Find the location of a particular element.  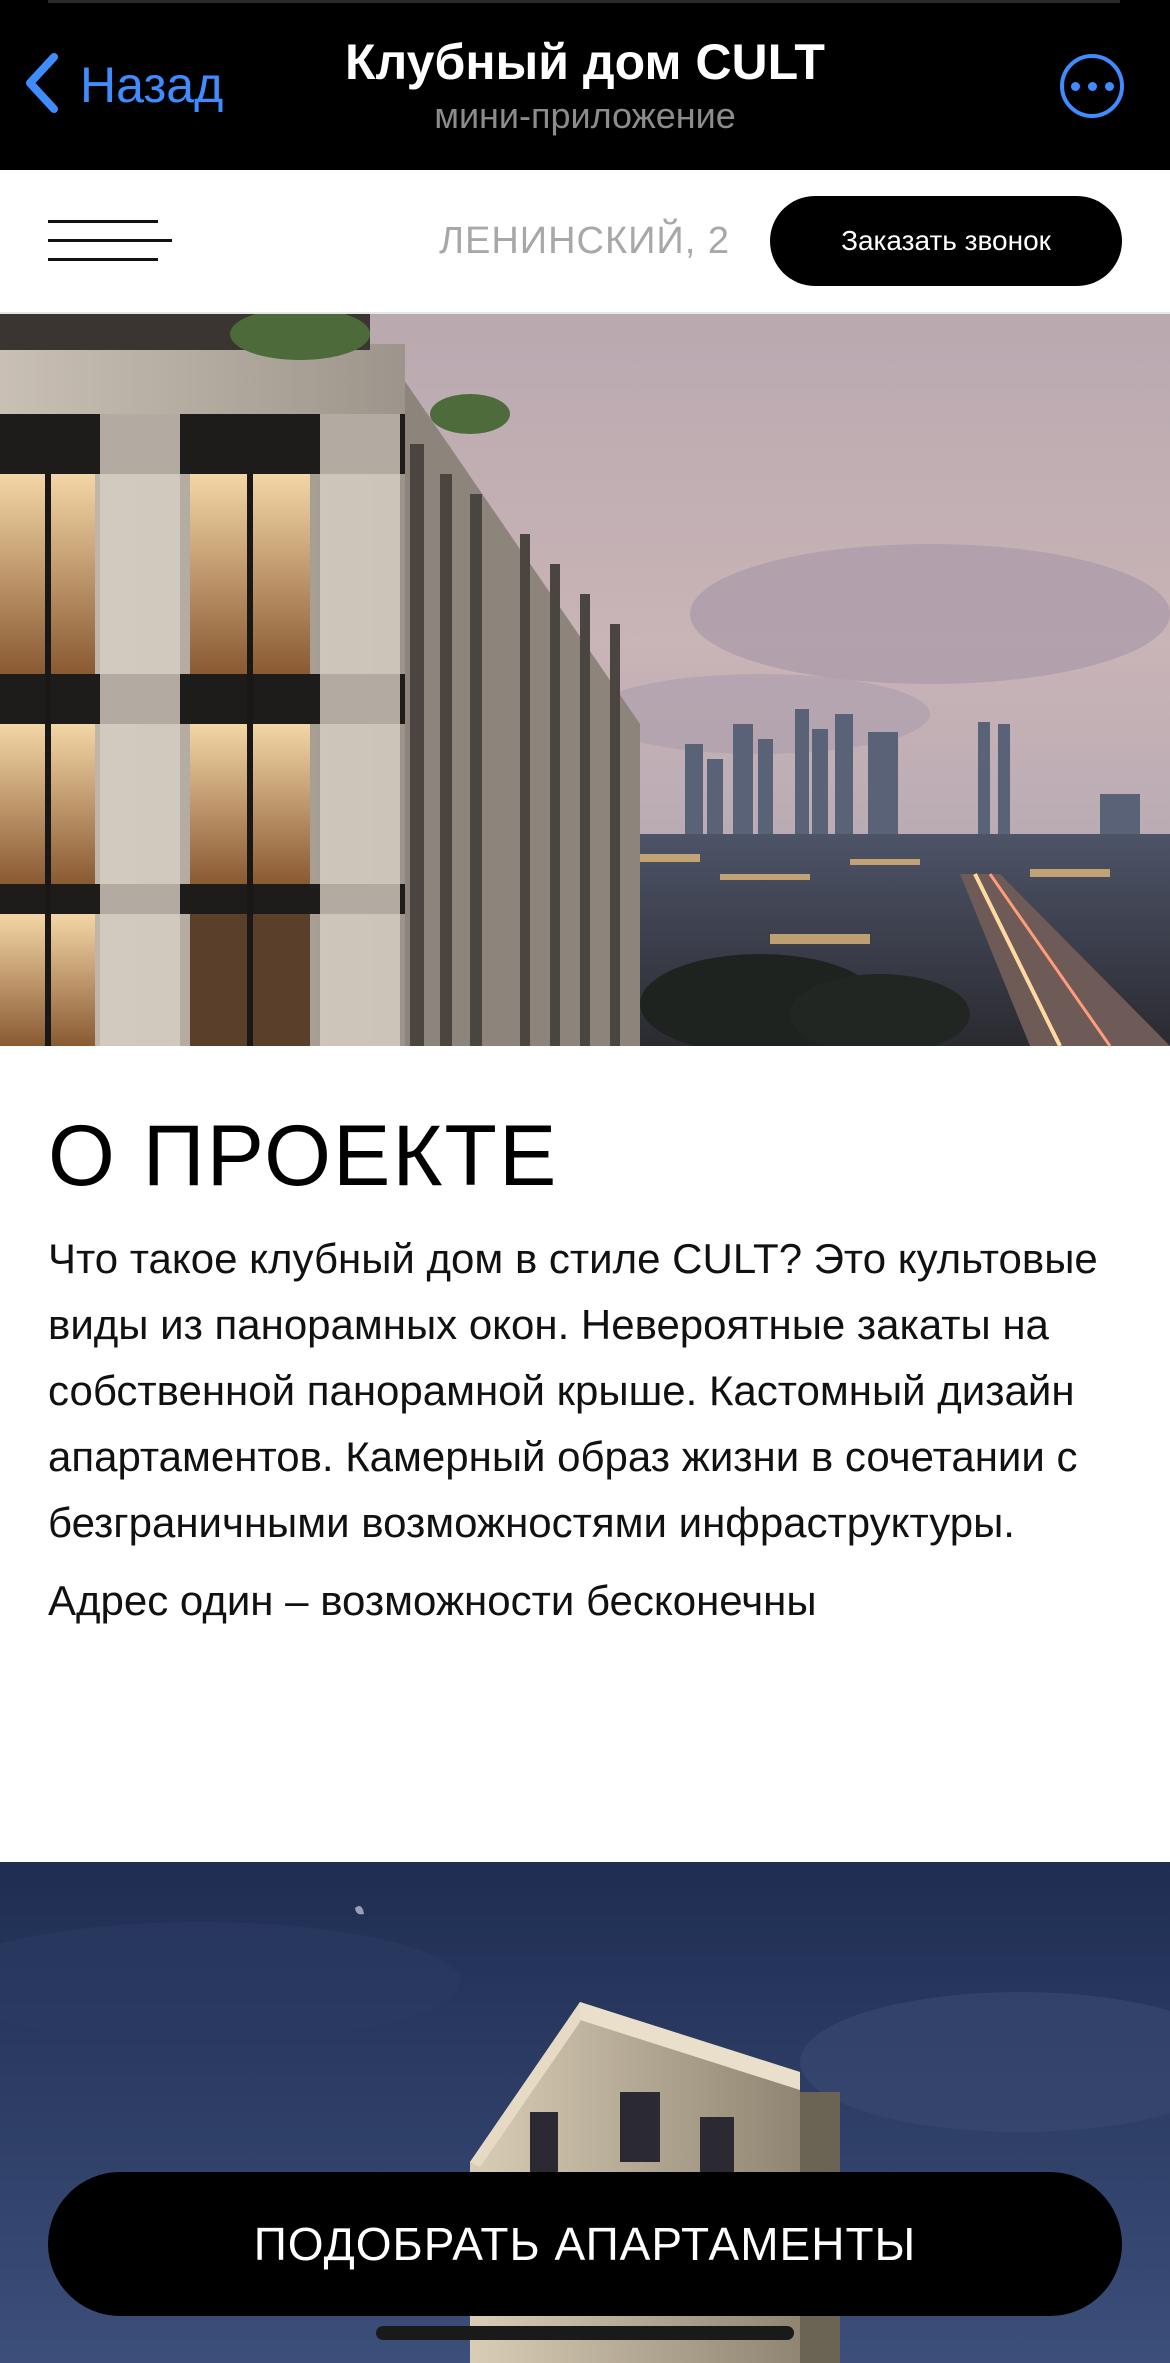

back-button: Назад is located at coordinates (122, 85).